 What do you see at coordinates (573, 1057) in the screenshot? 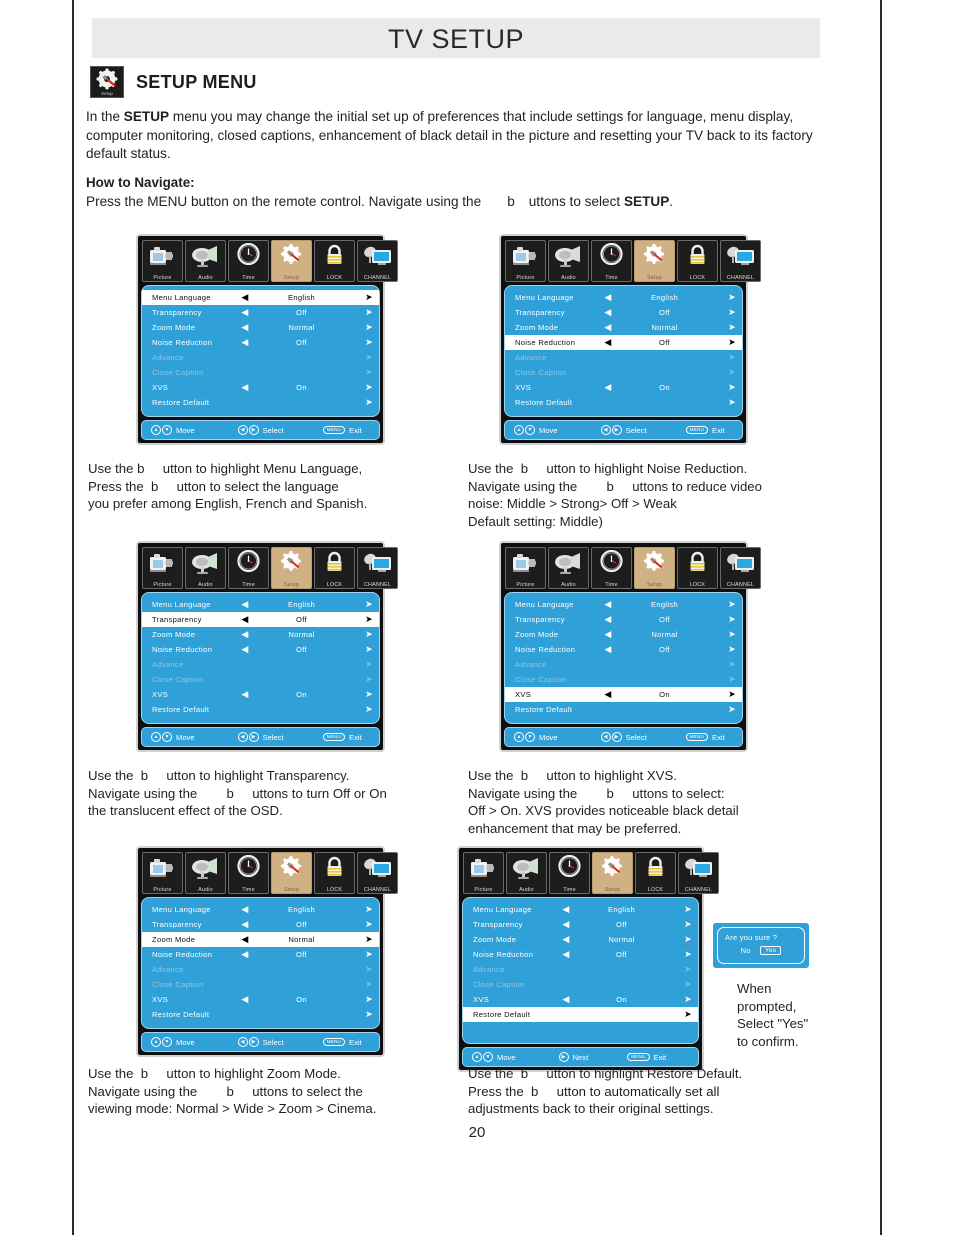
I see `osd-footer-next: ▶ Next` at bounding box center [573, 1057].